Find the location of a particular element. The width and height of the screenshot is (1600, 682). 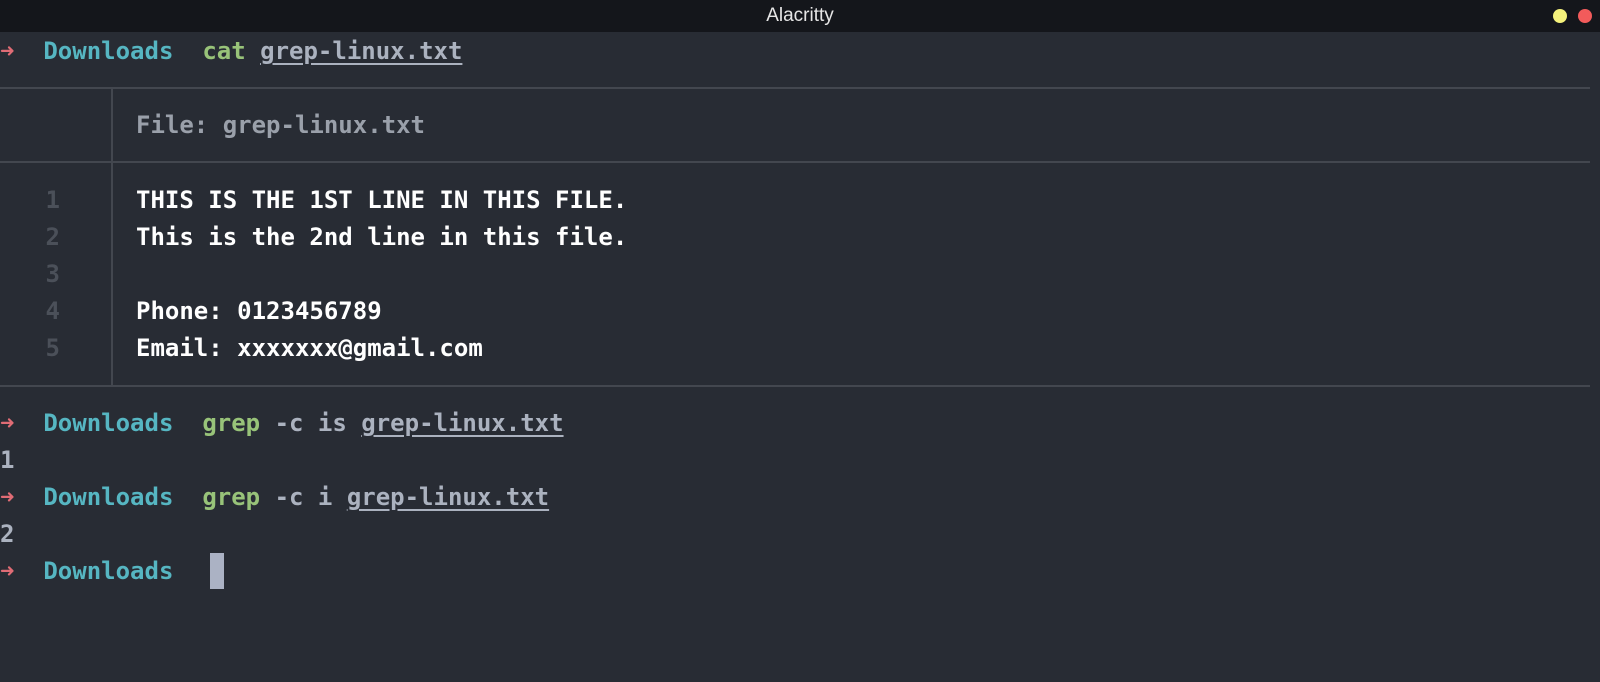

prompt-line-current: ➜ Downloads is located at coordinates (86, 571).